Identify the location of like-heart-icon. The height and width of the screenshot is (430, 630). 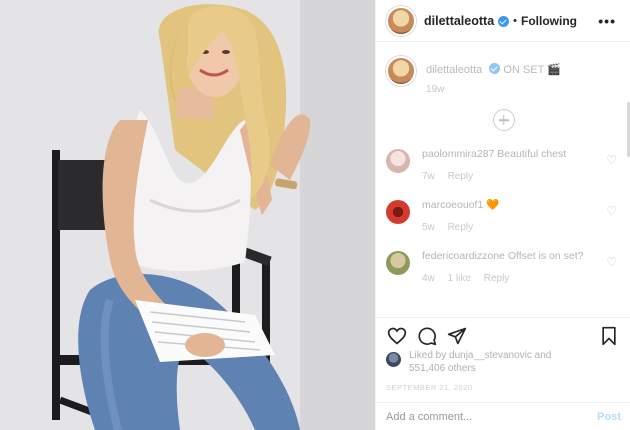
(397, 336).